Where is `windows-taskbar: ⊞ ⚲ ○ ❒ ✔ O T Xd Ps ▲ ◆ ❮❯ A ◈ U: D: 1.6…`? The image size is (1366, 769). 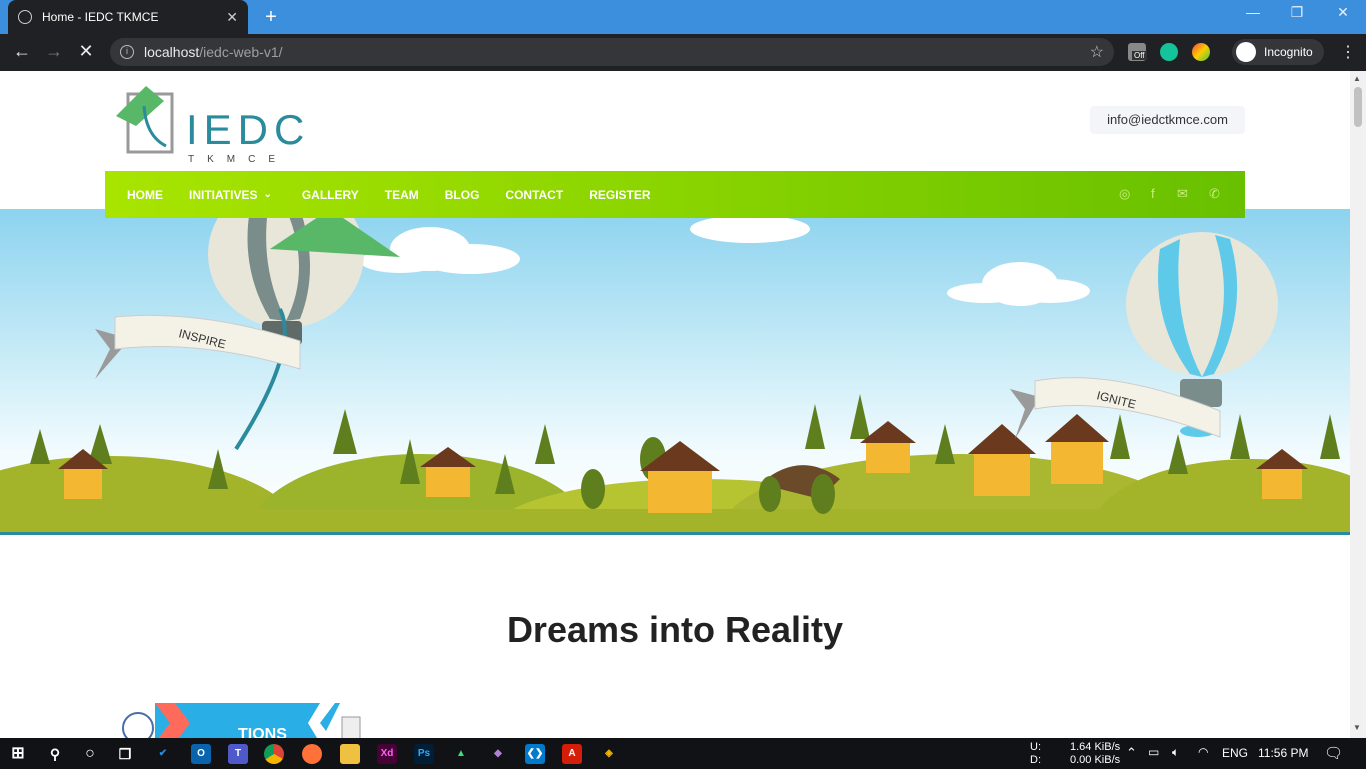 windows-taskbar: ⊞ ⚲ ○ ❒ ✔ O T Xd Ps ▲ ◆ ❮❯ A ◈ U: D: 1.6… is located at coordinates (683, 753).